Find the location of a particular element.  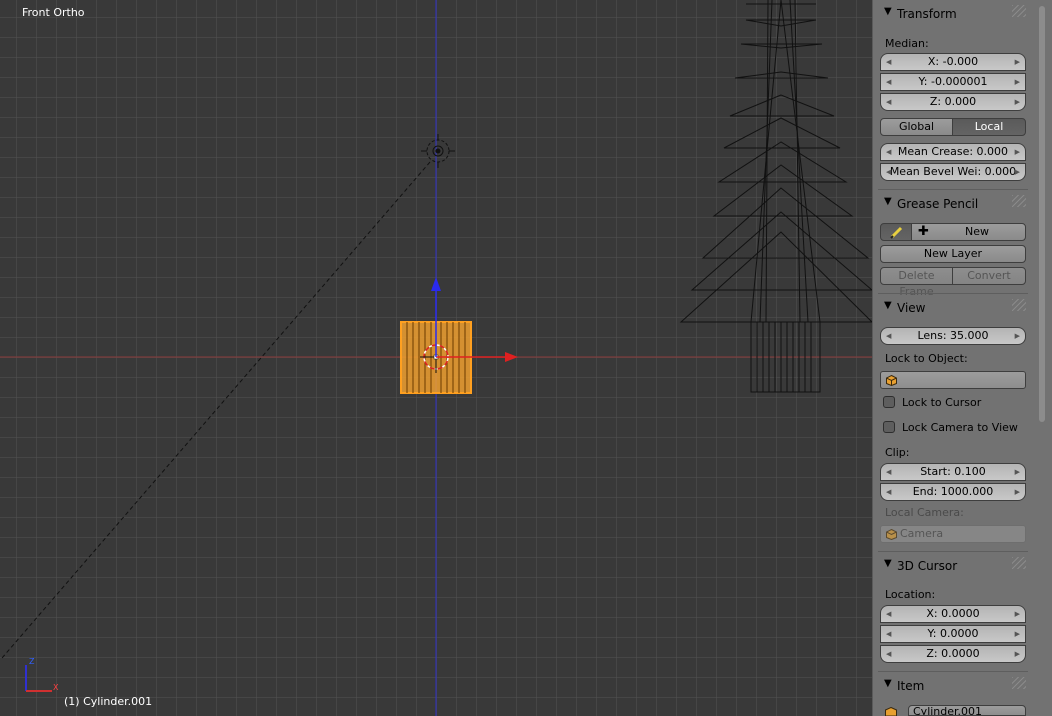

lock-camera-to-view-label: Lock Camera to View is located at coordinates (960, 427).